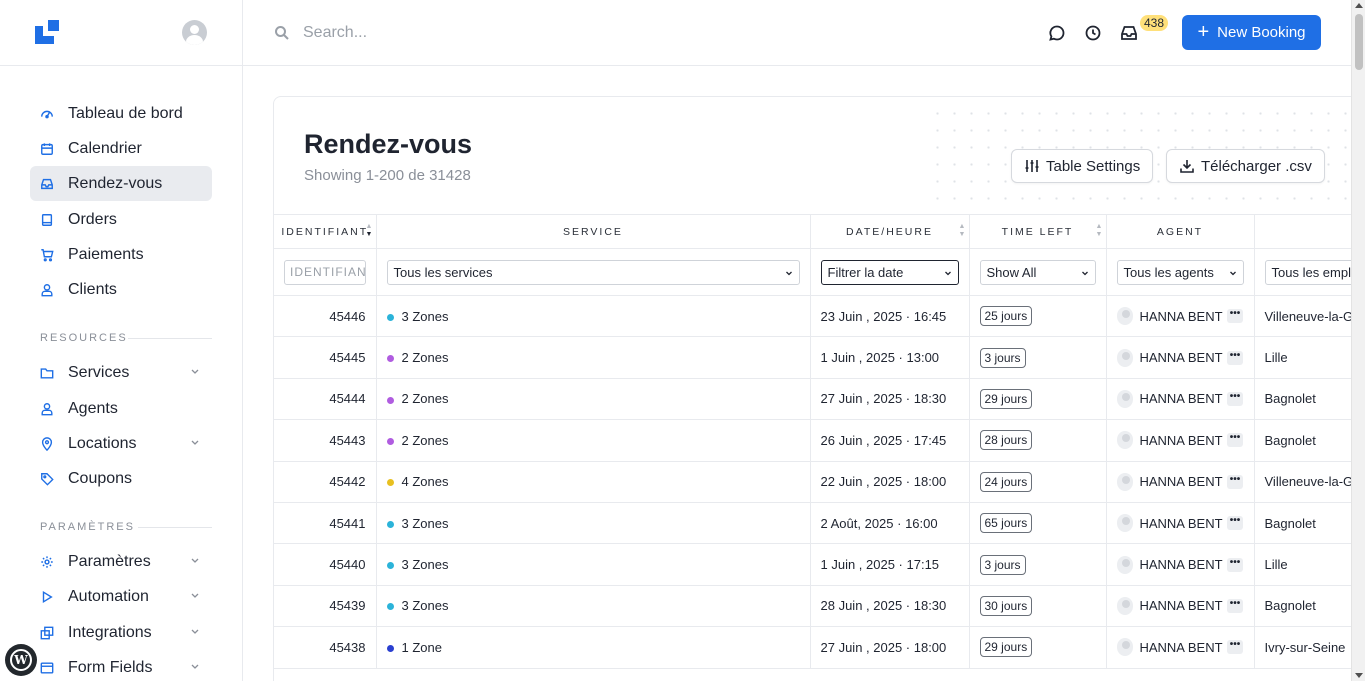 This screenshot has width=1365, height=681. I want to click on sidebar-item-orders: Orders, so click(121, 219).